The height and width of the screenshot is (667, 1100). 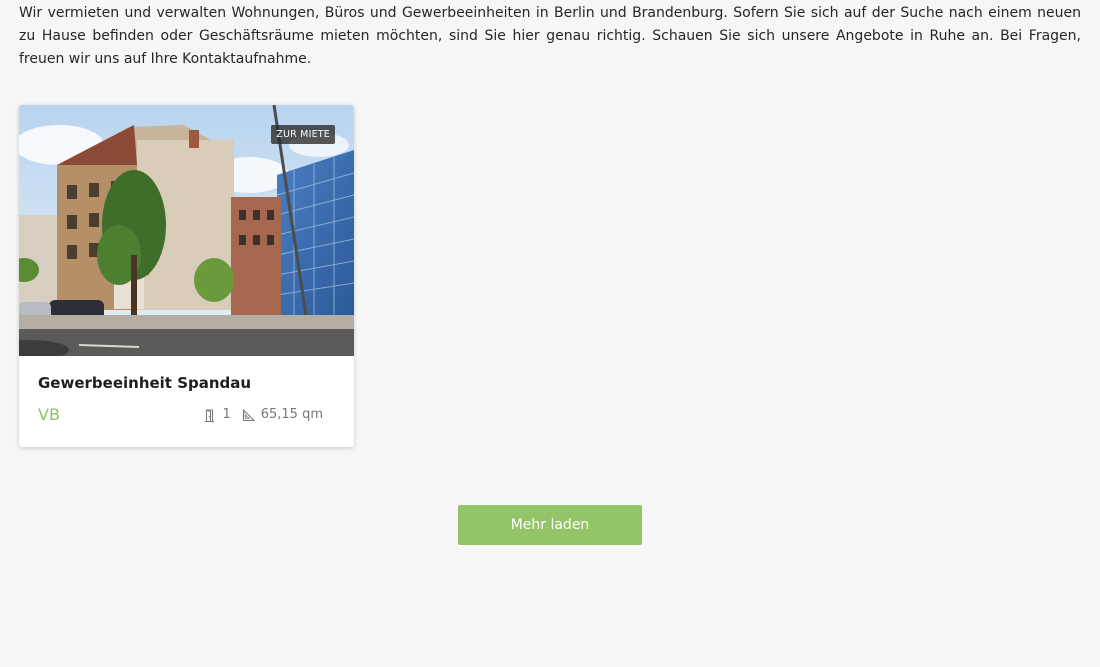 I want to click on listing-meta: 1 65,15 qm, so click(x=263, y=415).